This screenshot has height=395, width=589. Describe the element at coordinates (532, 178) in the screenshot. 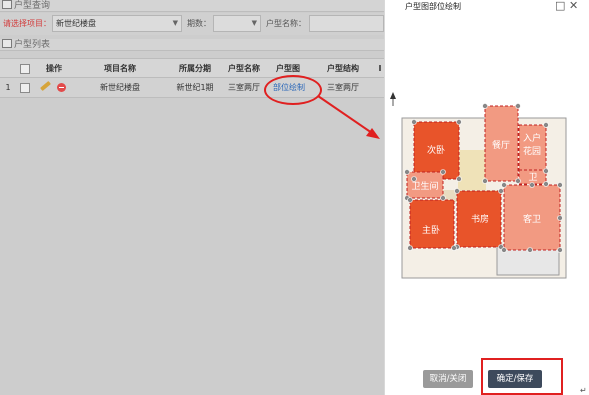

I see `label-bath-side: 卫` at that location.